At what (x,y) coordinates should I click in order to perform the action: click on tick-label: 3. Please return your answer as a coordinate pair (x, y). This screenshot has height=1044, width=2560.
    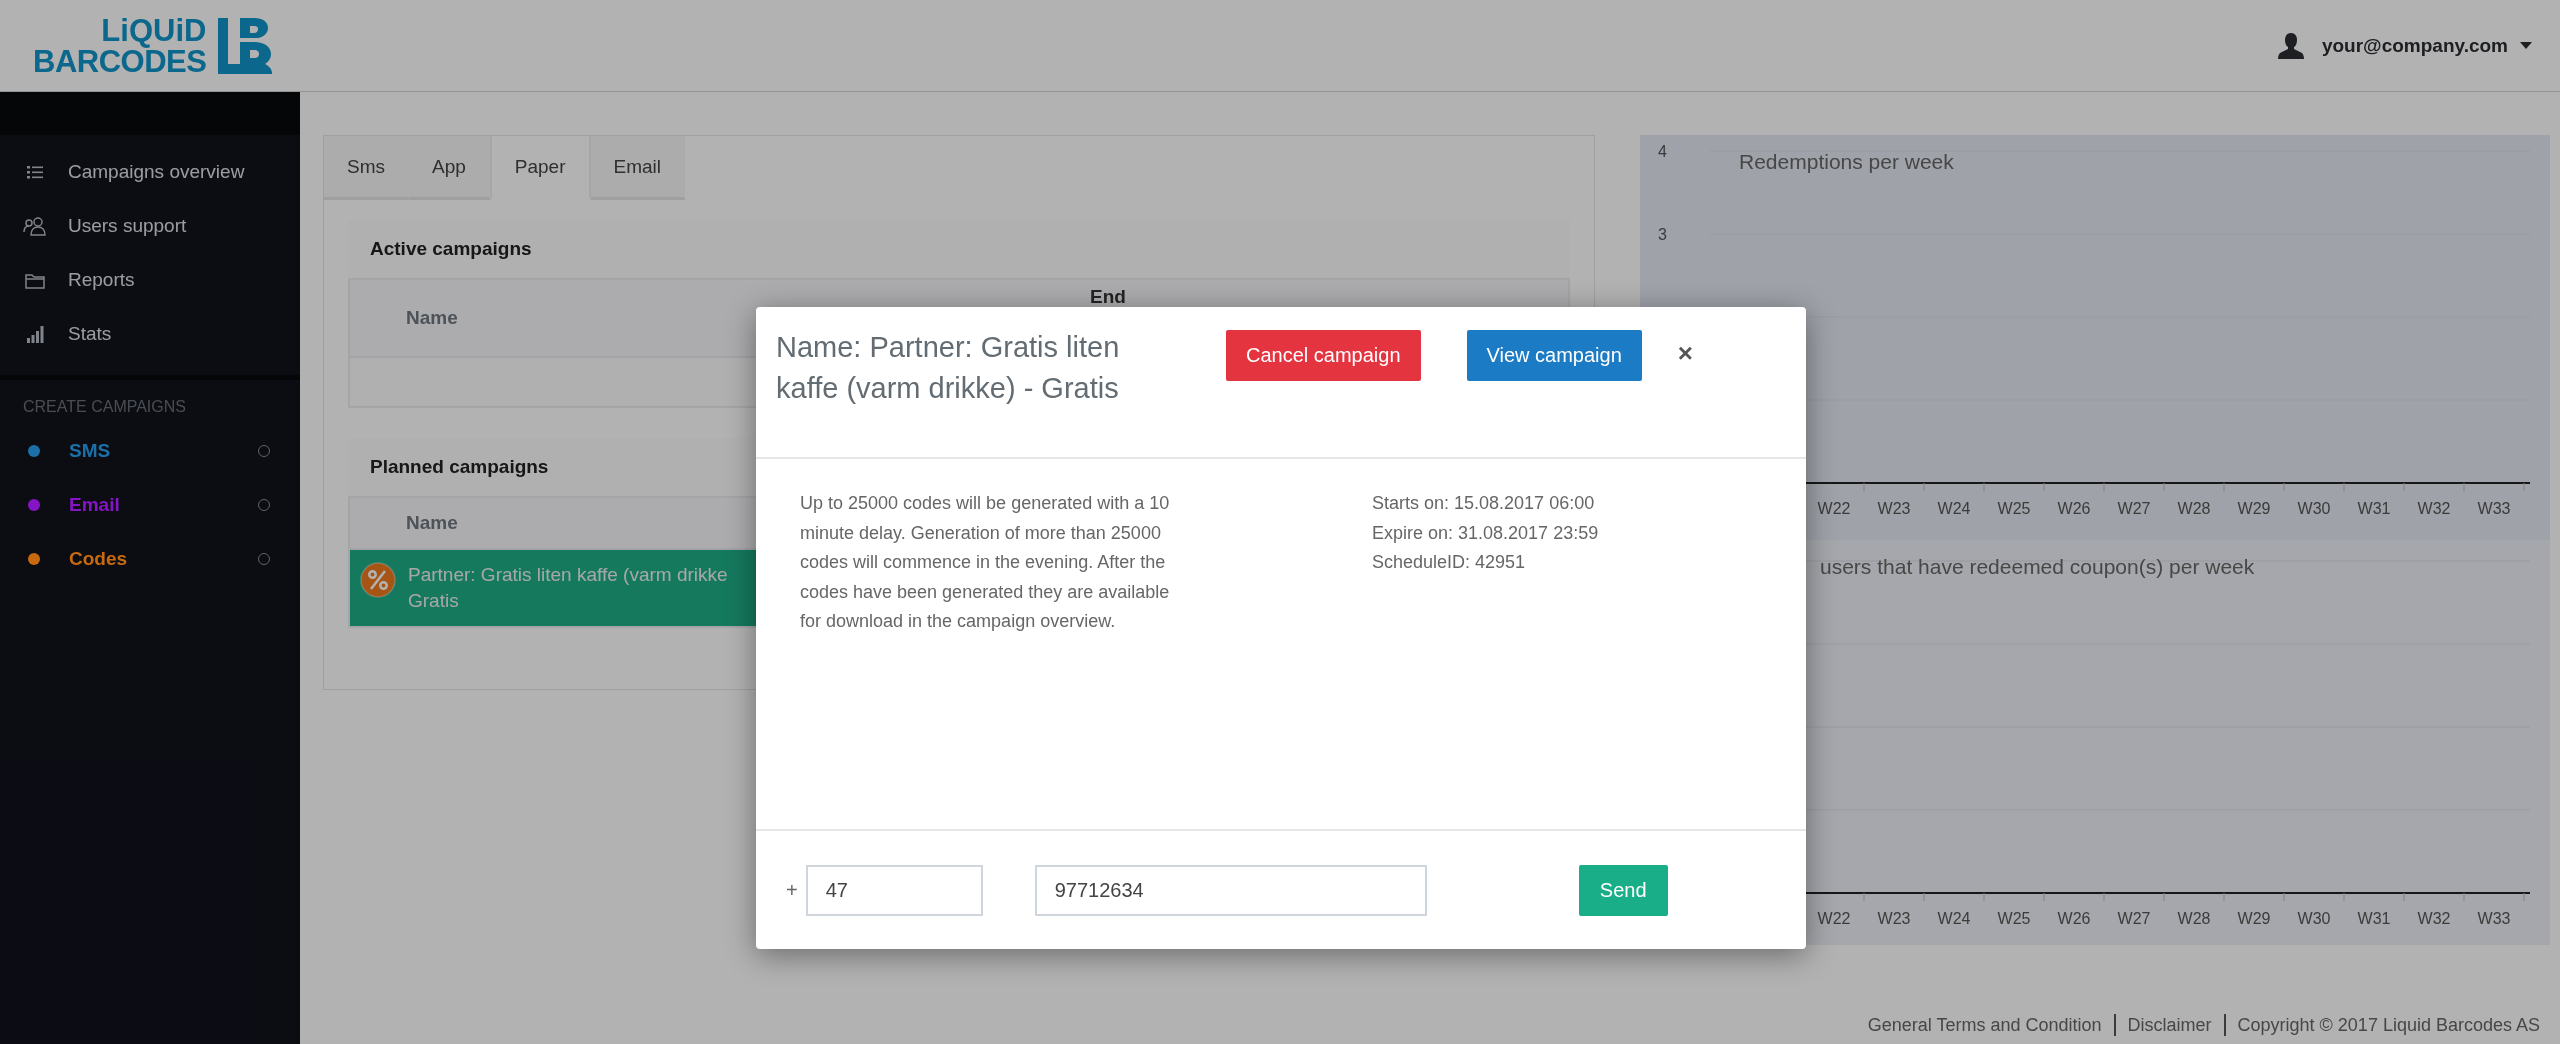
    Looking at the image, I should click on (1662, 234).